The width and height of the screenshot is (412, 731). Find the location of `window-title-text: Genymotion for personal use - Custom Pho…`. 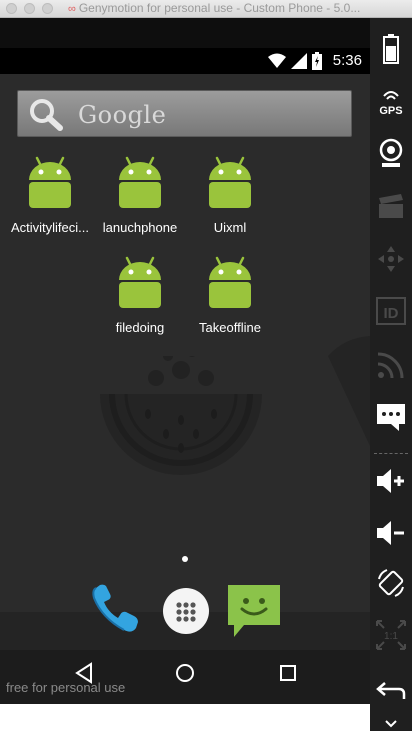

window-title-text: Genymotion for personal use - Custom Pho… is located at coordinates (219, 8).